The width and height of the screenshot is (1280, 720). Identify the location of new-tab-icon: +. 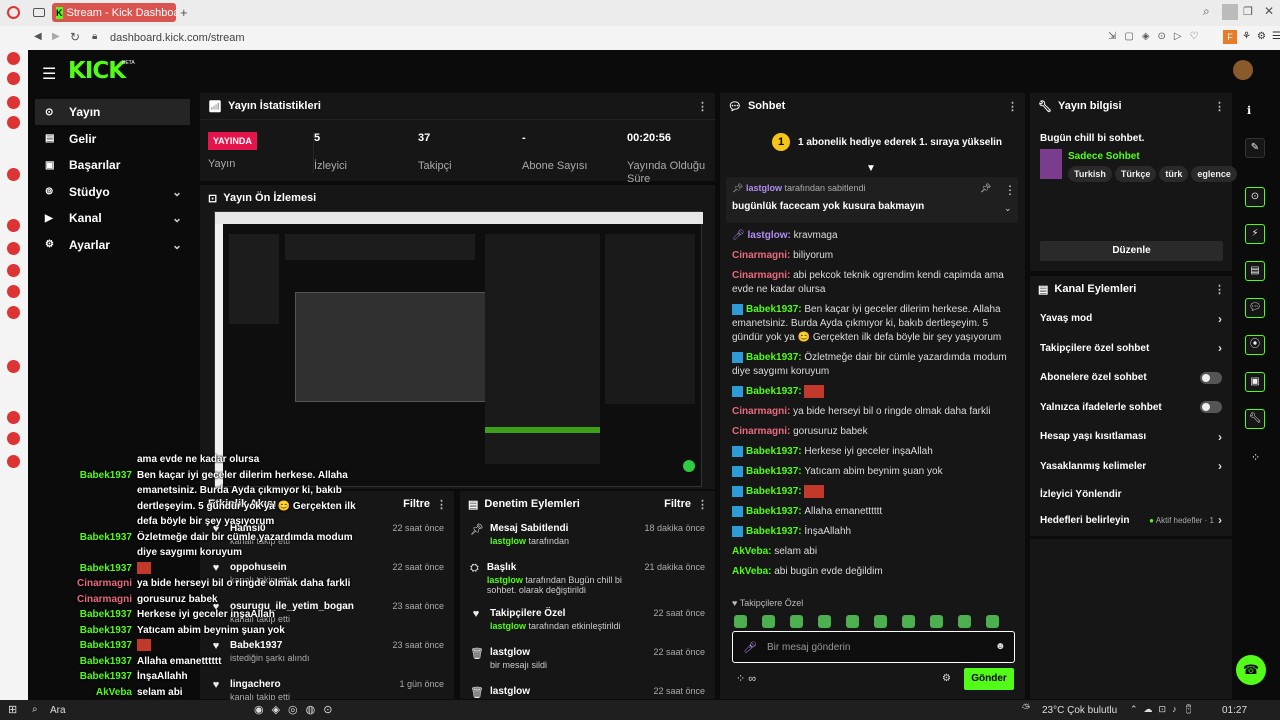
(184, 12).